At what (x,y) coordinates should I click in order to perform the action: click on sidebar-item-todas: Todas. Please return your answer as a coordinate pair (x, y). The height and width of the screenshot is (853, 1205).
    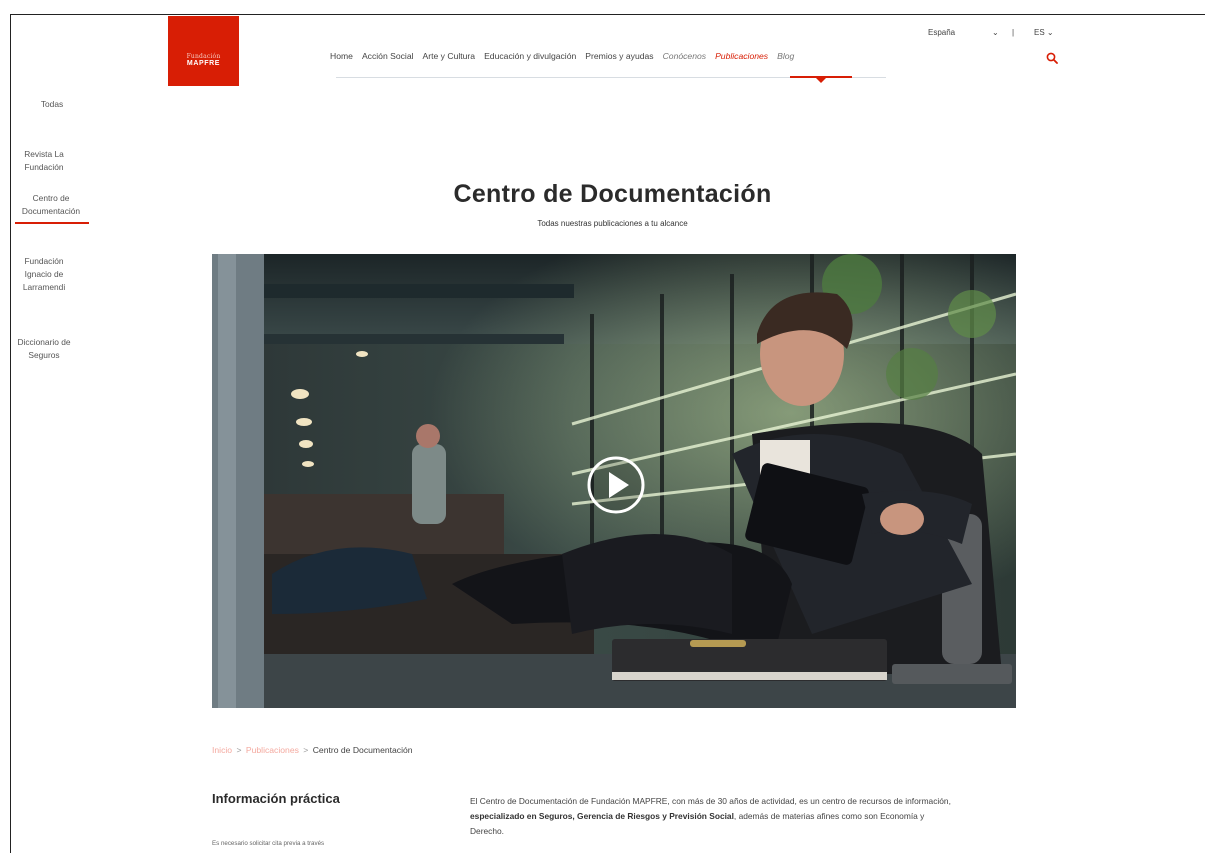
    Looking at the image, I should click on (52, 104).